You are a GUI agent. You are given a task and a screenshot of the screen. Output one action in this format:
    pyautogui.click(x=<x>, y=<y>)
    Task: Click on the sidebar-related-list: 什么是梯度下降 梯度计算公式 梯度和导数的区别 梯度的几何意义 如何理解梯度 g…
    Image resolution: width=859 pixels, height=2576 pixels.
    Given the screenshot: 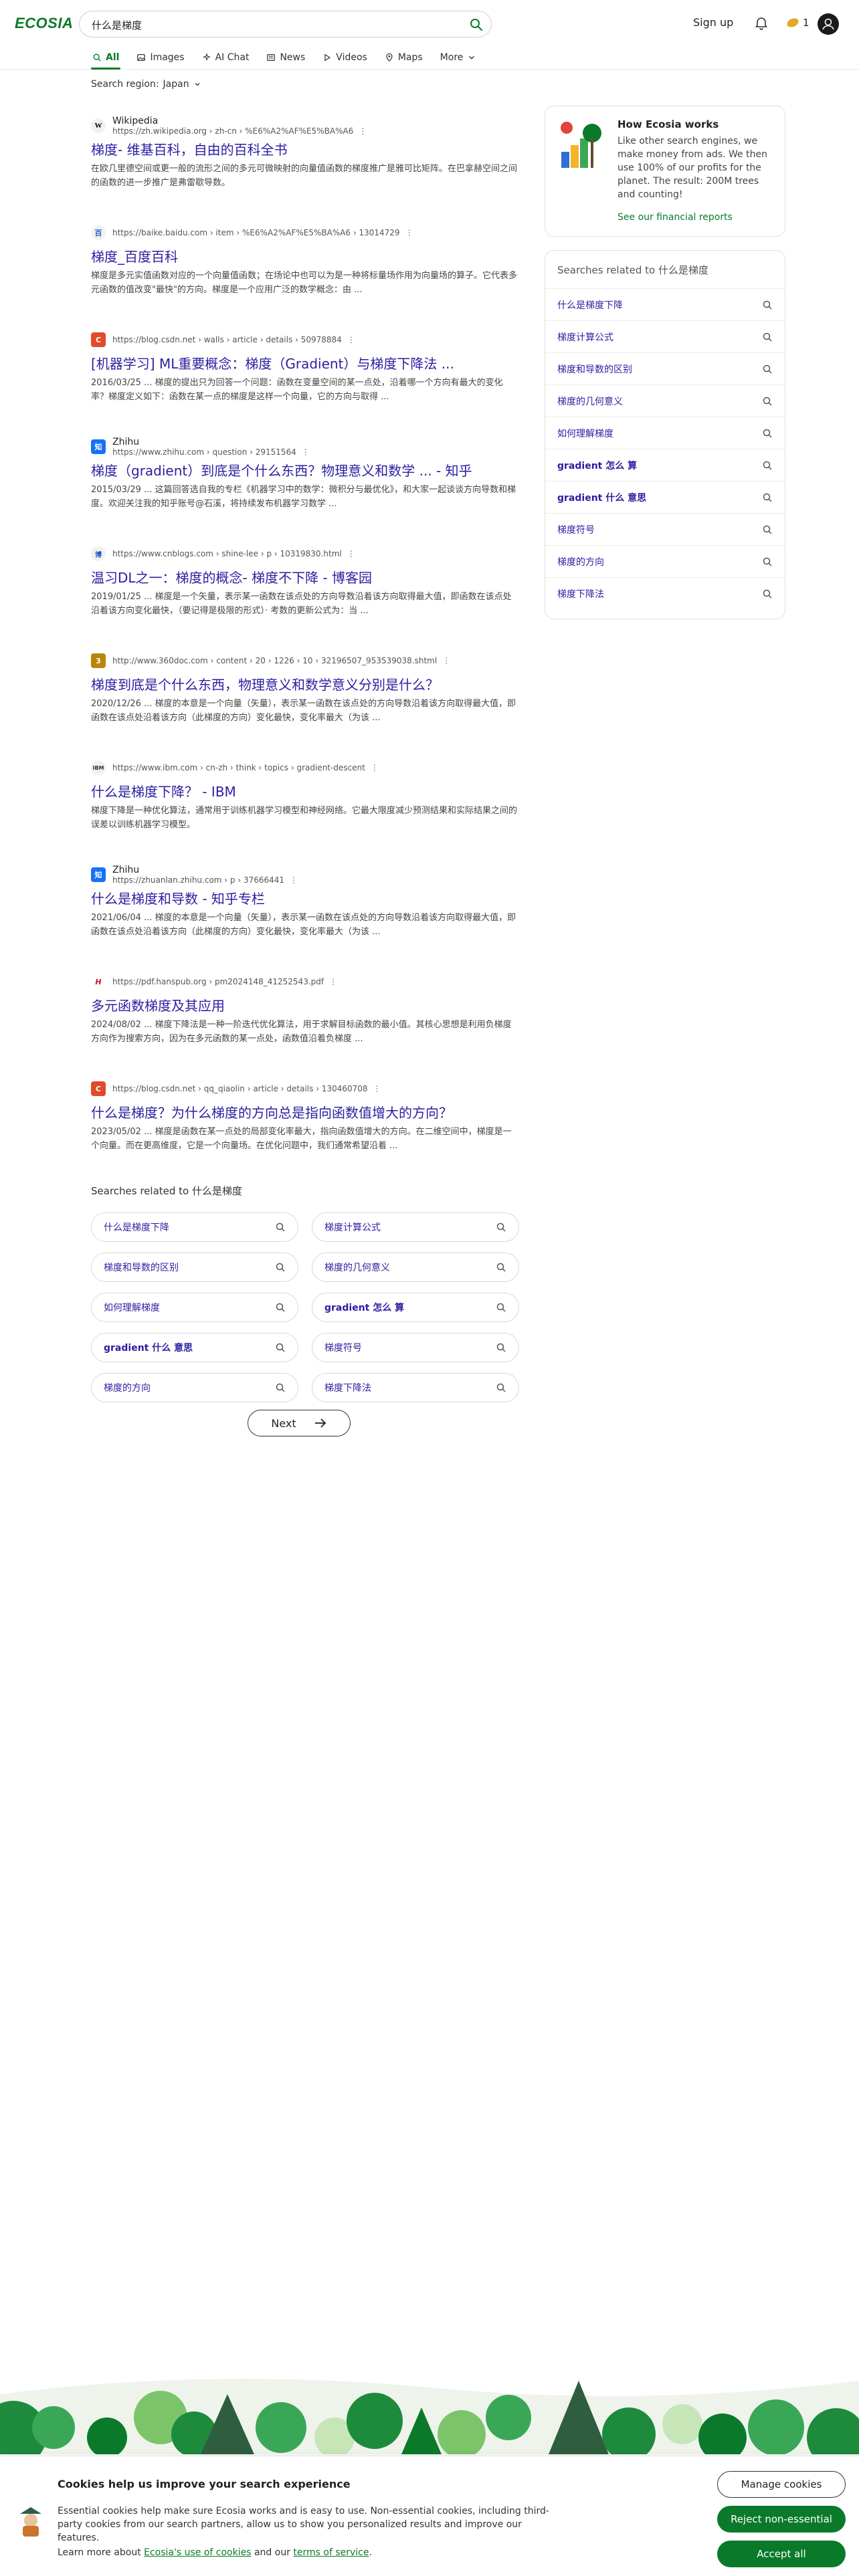 What is the action you would take?
    pyautogui.click(x=665, y=449)
    